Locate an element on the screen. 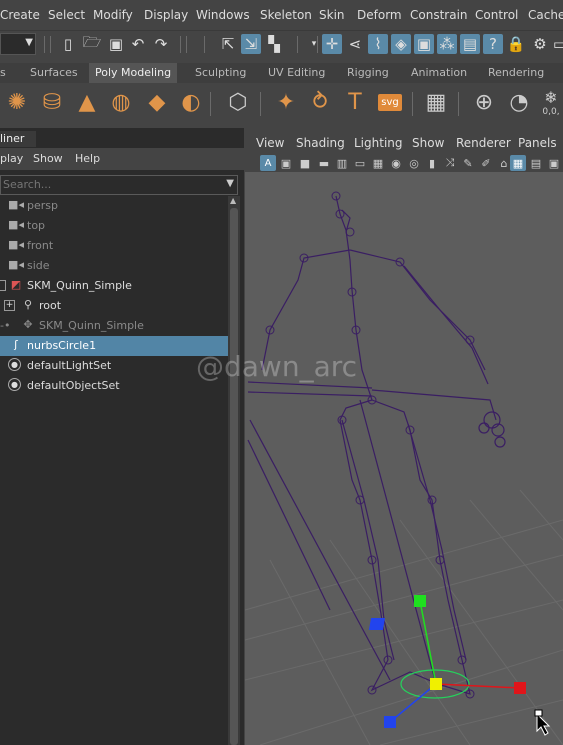 The width and height of the screenshot is (563, 745). film-icon: ▦ is located at coordinates (378, 163).